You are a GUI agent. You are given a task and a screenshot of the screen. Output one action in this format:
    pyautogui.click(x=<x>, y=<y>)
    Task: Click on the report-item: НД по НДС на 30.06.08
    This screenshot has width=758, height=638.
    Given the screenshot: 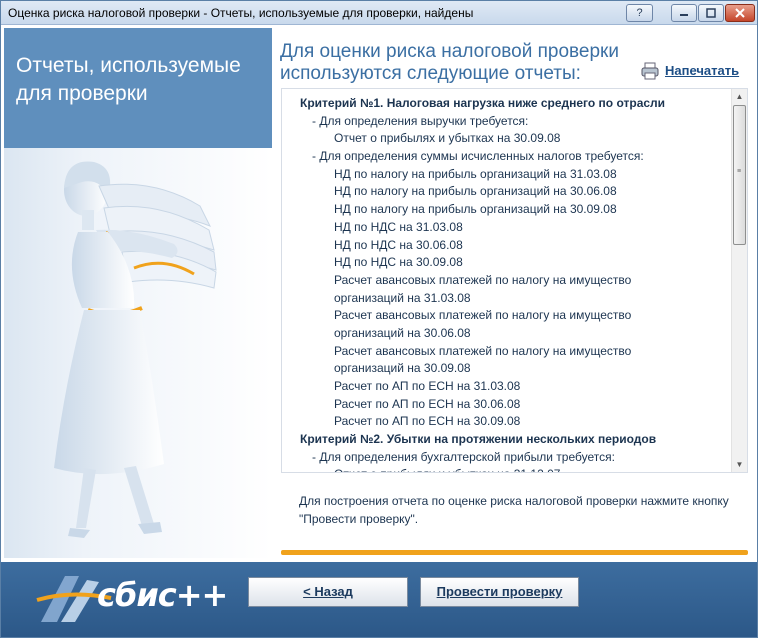 What is the action you would take?
    pyautogui.click(x=398, y=244)
    